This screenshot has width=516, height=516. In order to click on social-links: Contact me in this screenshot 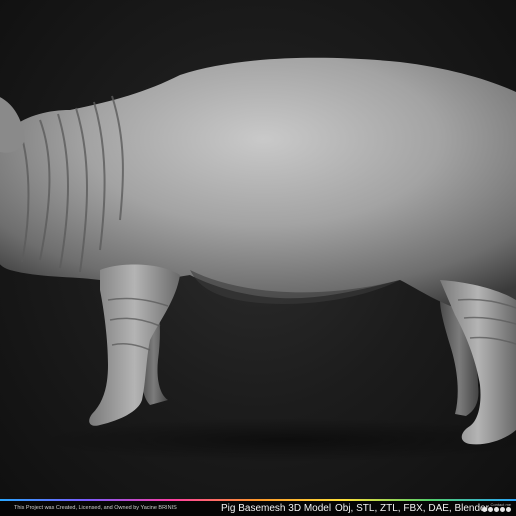, I will do `click(494, 508)`.